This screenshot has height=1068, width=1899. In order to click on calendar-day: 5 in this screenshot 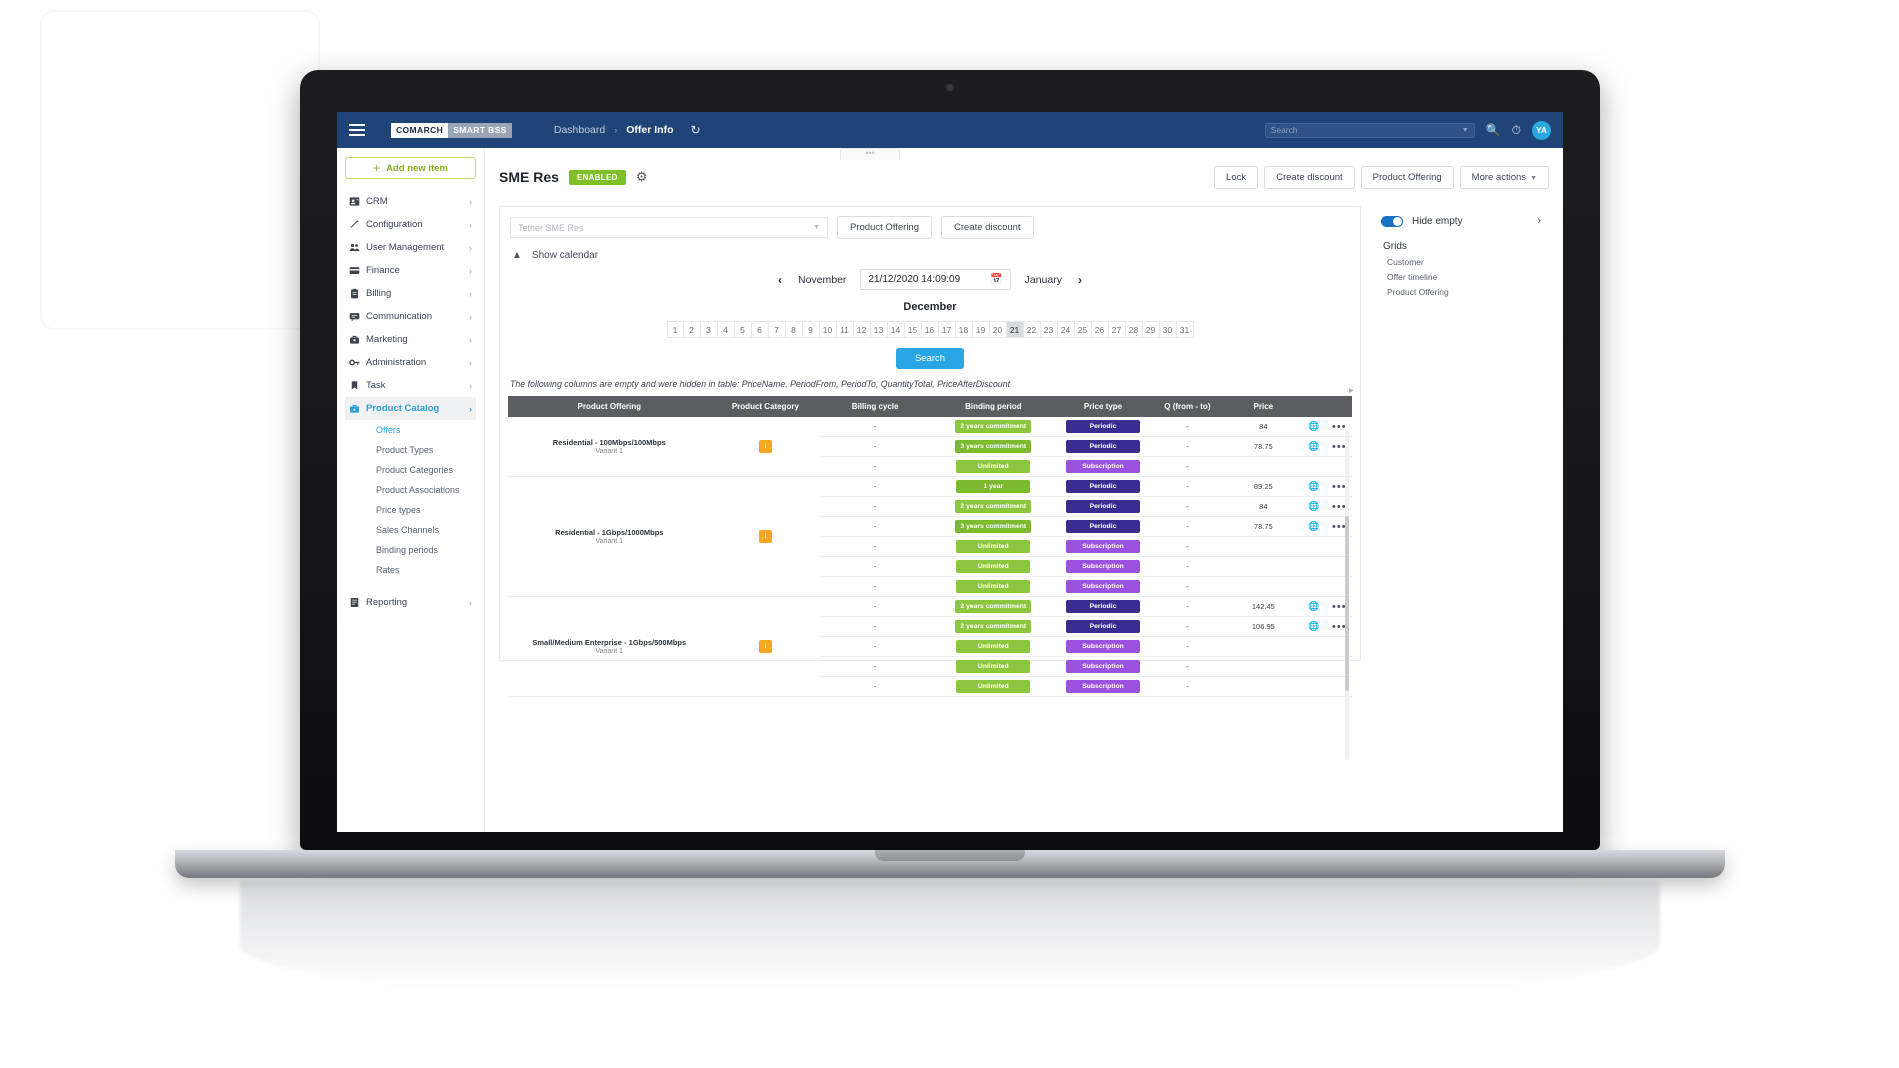, I will do `click(743, 329)`.